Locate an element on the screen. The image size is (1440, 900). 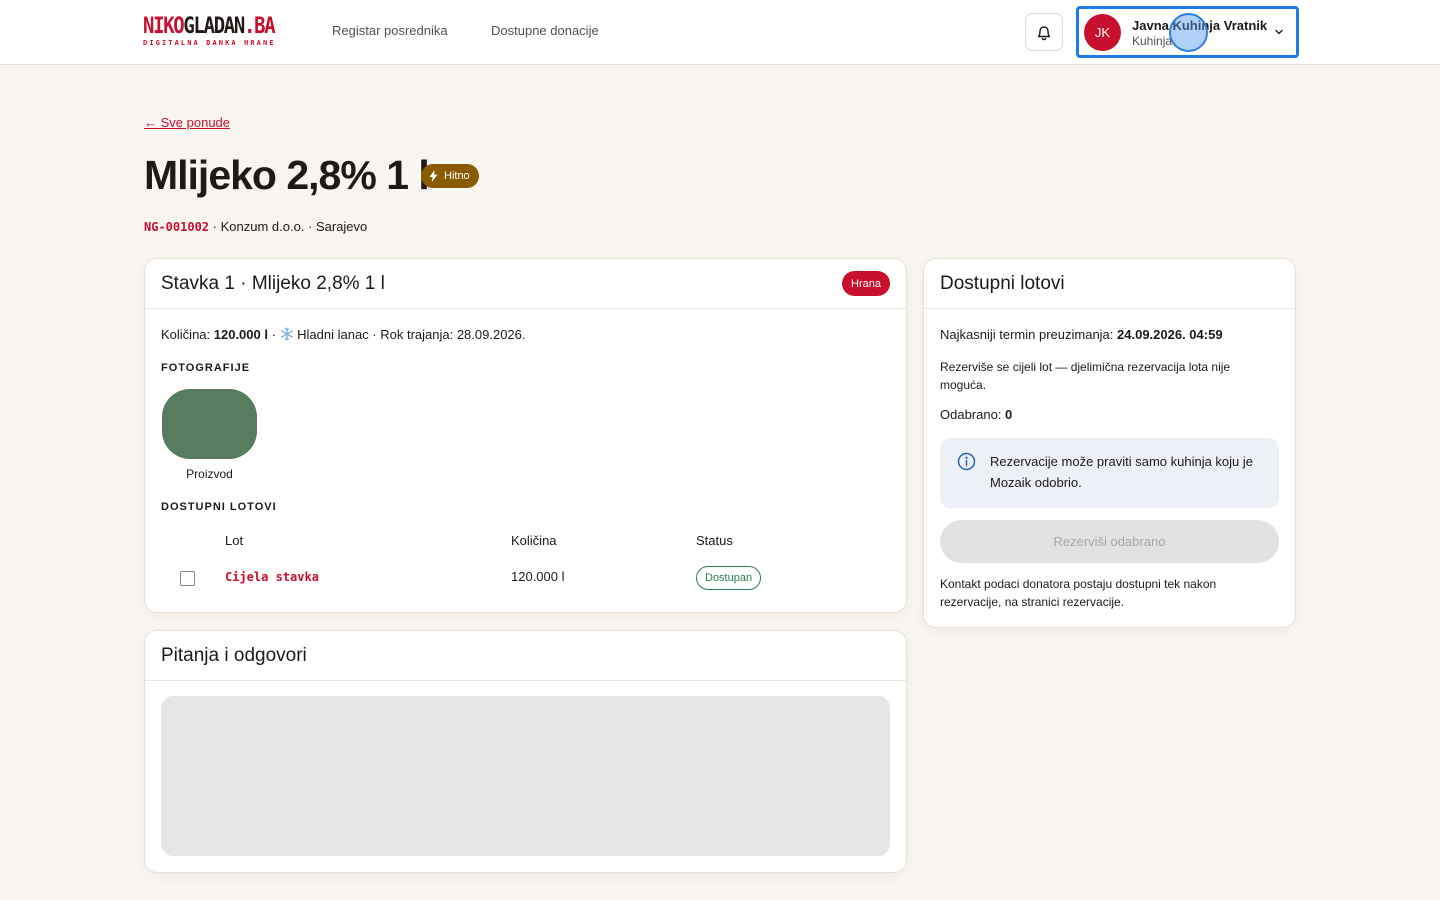
qa-card-title: Pitanja i odgovori is located at coordinates (234, 655).